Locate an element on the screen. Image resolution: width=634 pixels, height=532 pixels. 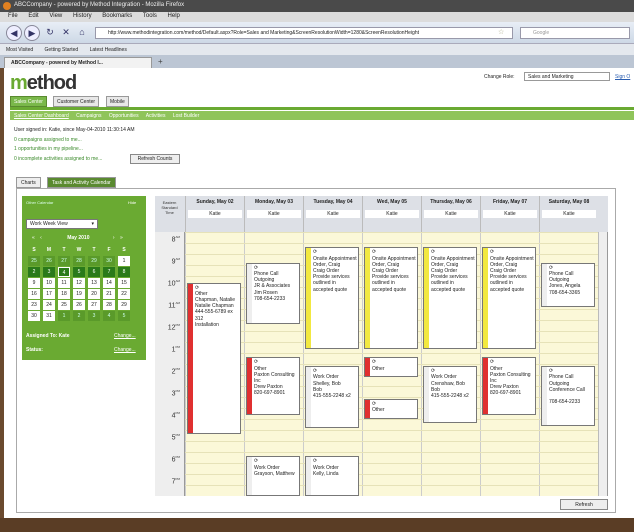
prev-month-icon: ‹ is located at coordinates (41, 238).